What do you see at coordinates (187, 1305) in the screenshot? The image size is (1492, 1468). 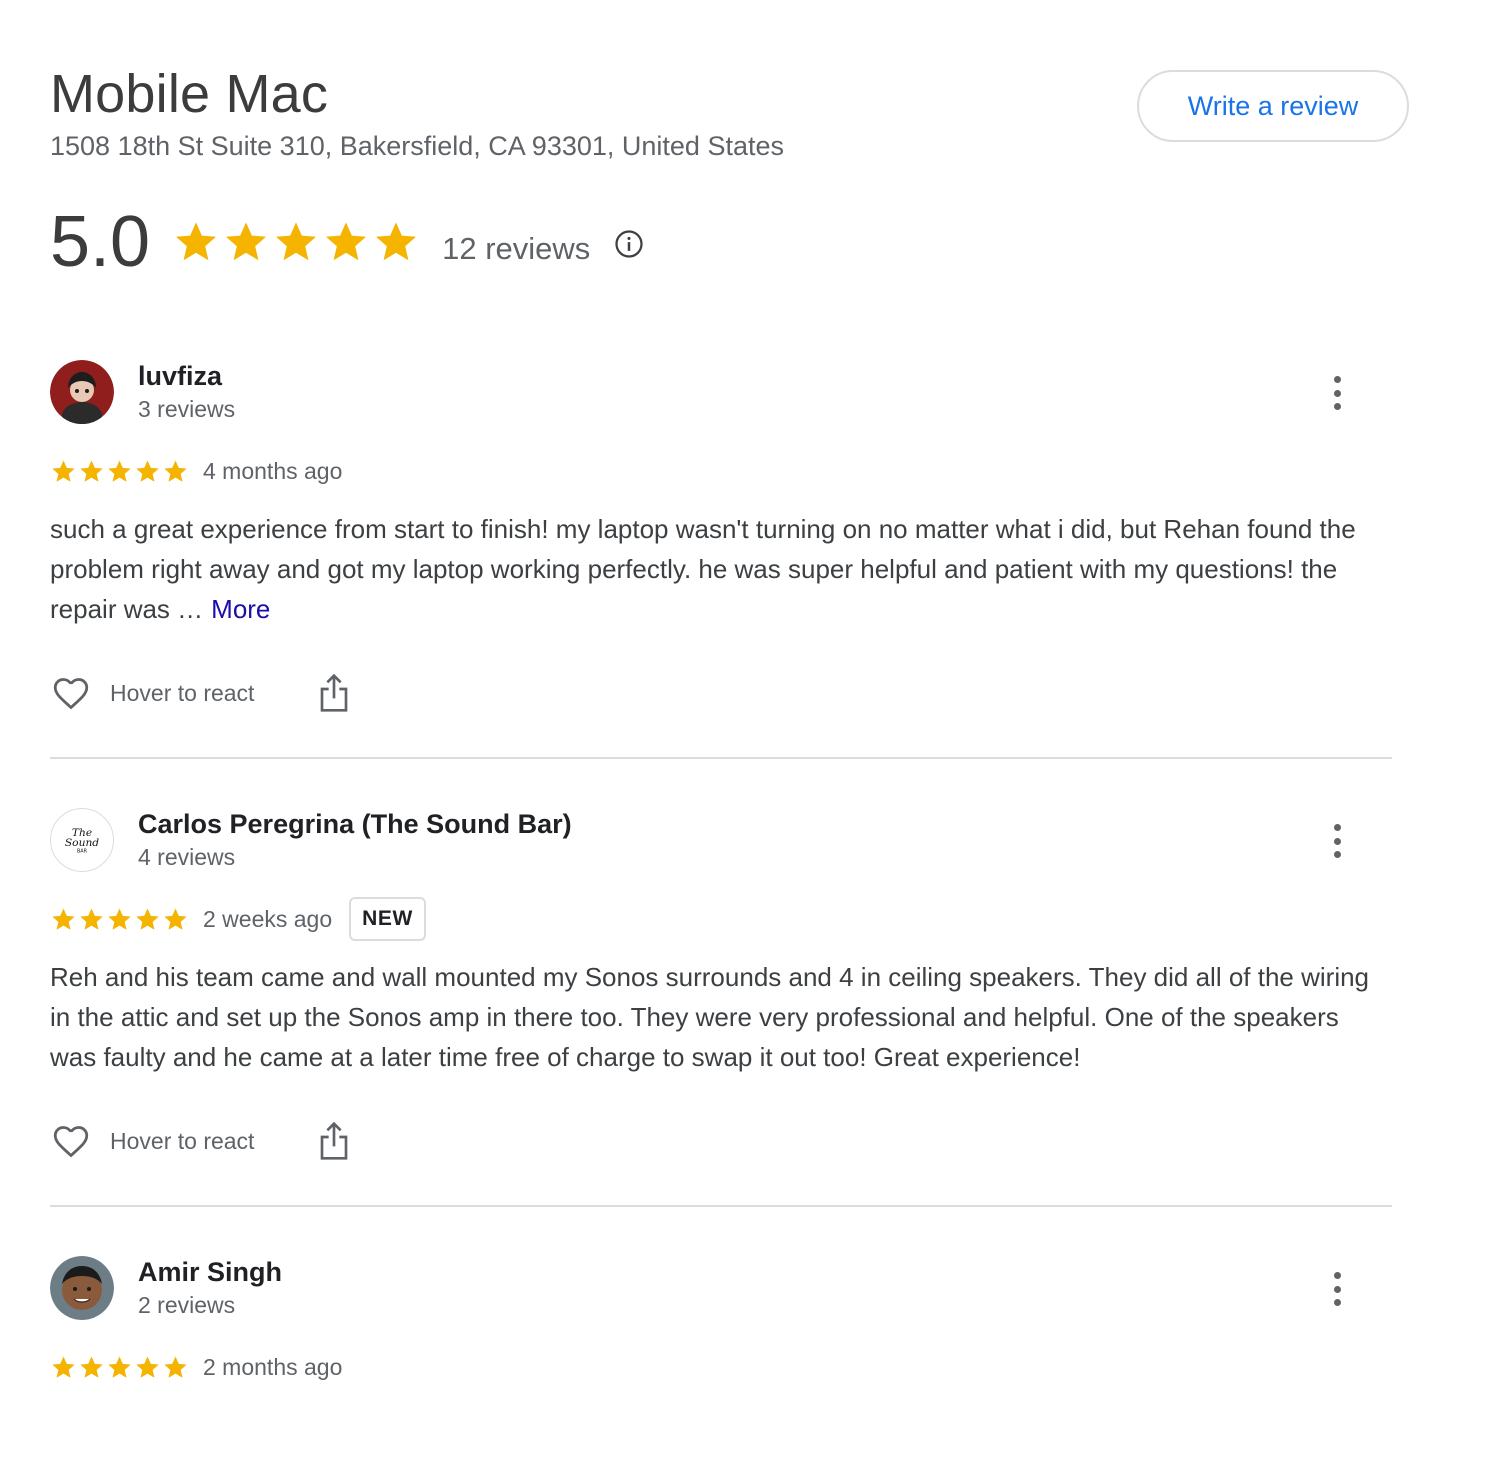 I see `reviewer-review-count: 2 reviews` at bounding box center [187, 1305].